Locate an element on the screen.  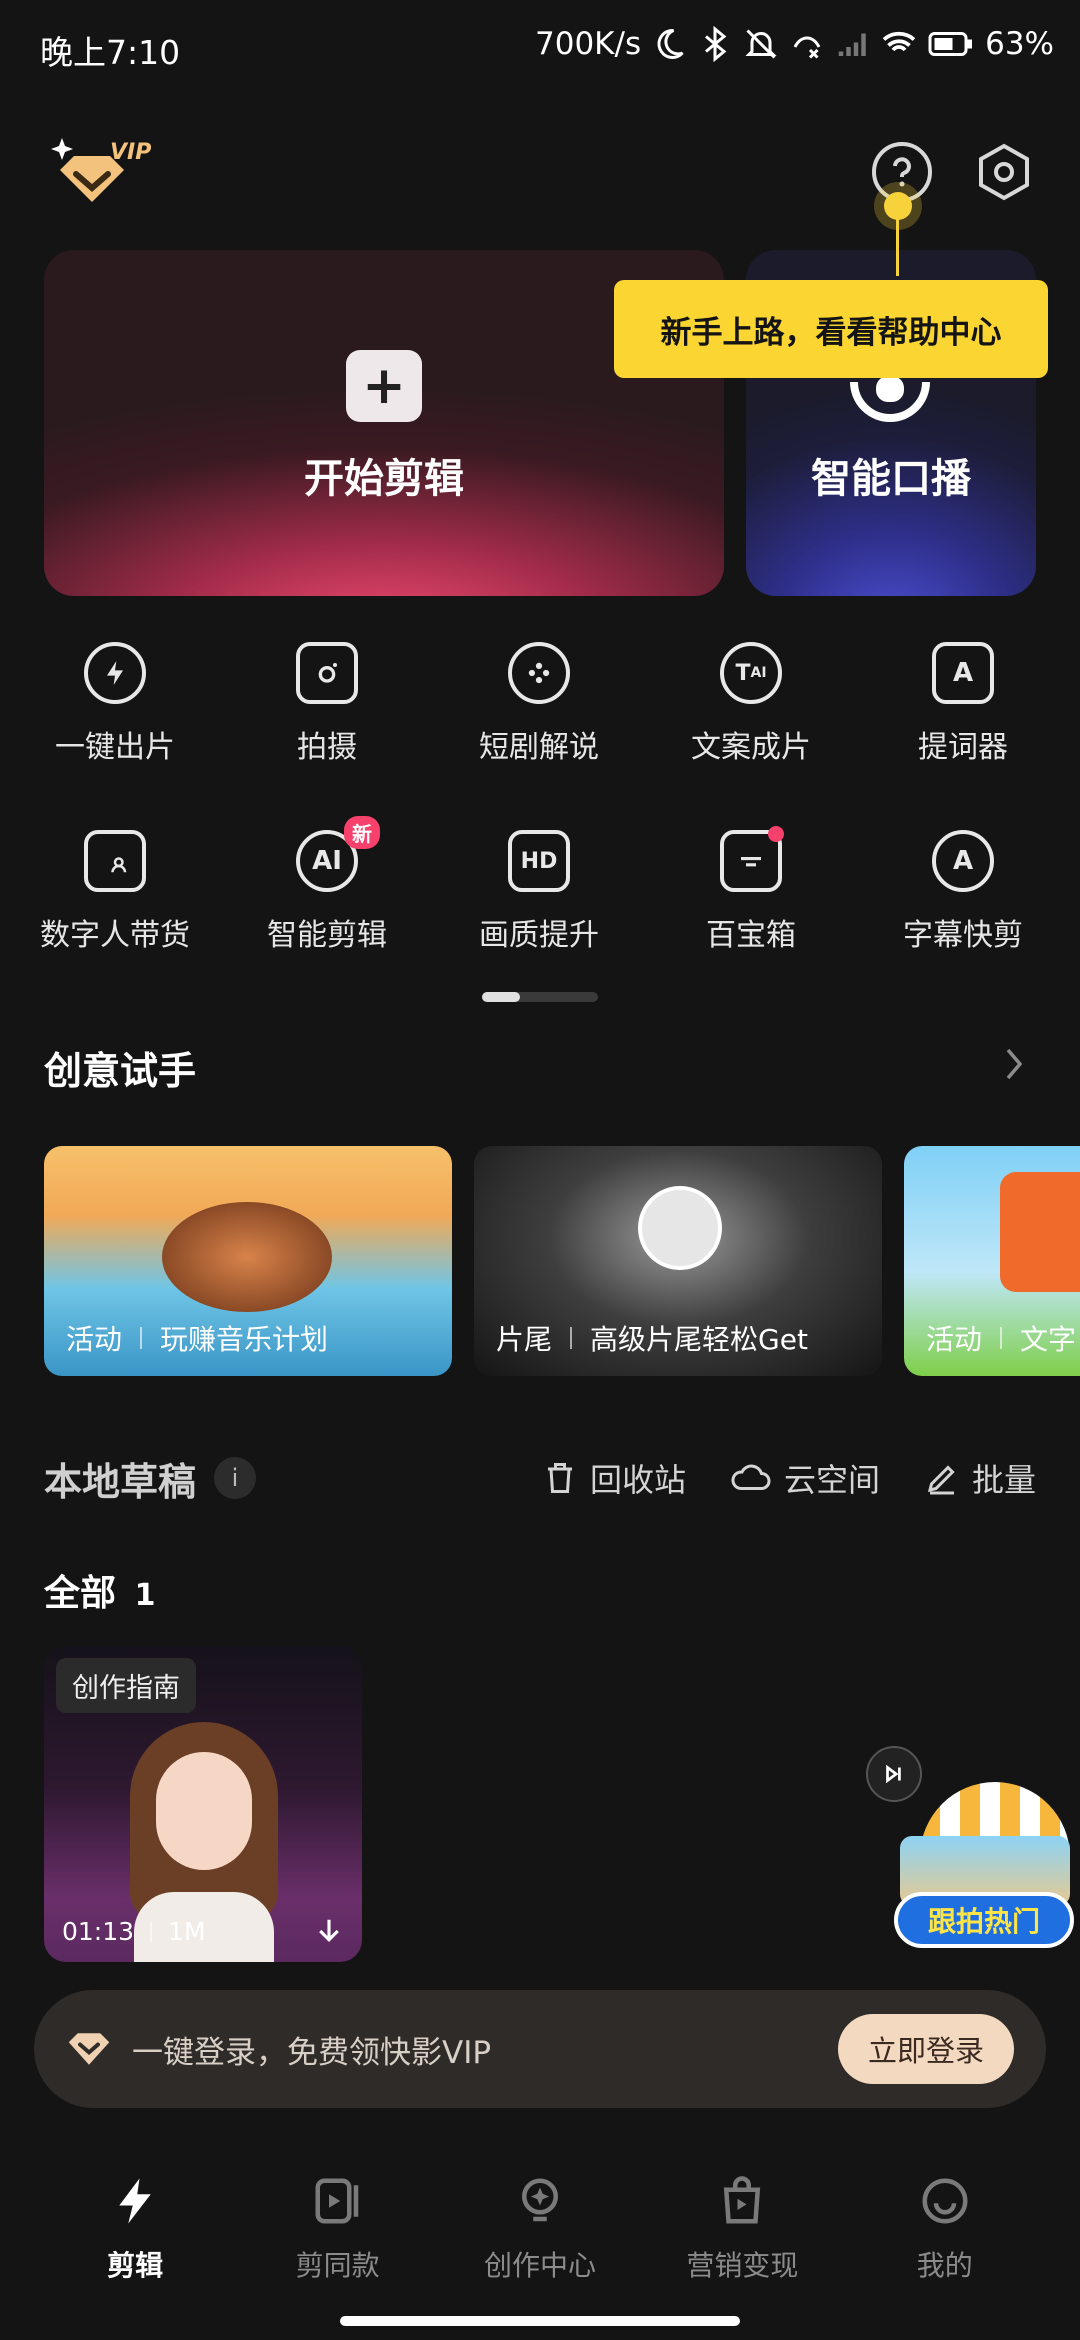
nav-monetize: 营销变现 is located at coordinates (742, 2250).